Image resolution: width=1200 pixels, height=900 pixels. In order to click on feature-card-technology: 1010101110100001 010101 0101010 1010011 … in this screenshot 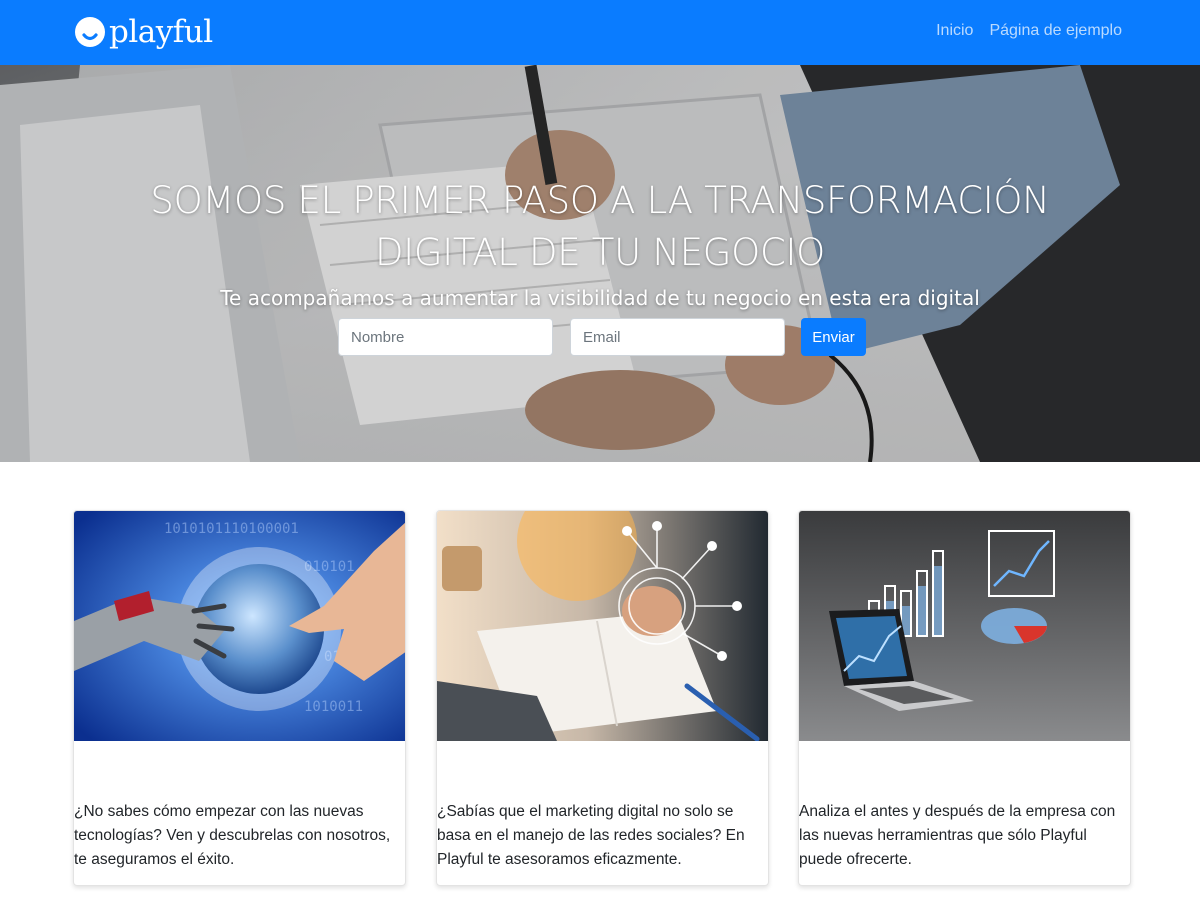, I will do `click(239, 698)`.